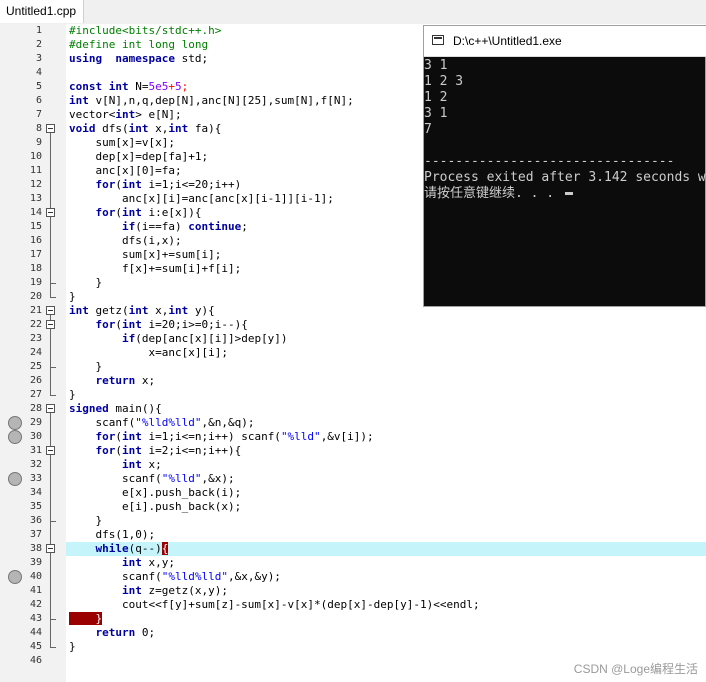  Describe the element at coordinates (112, 381) in the screenshot. I see `code-line: return x;` at that location.